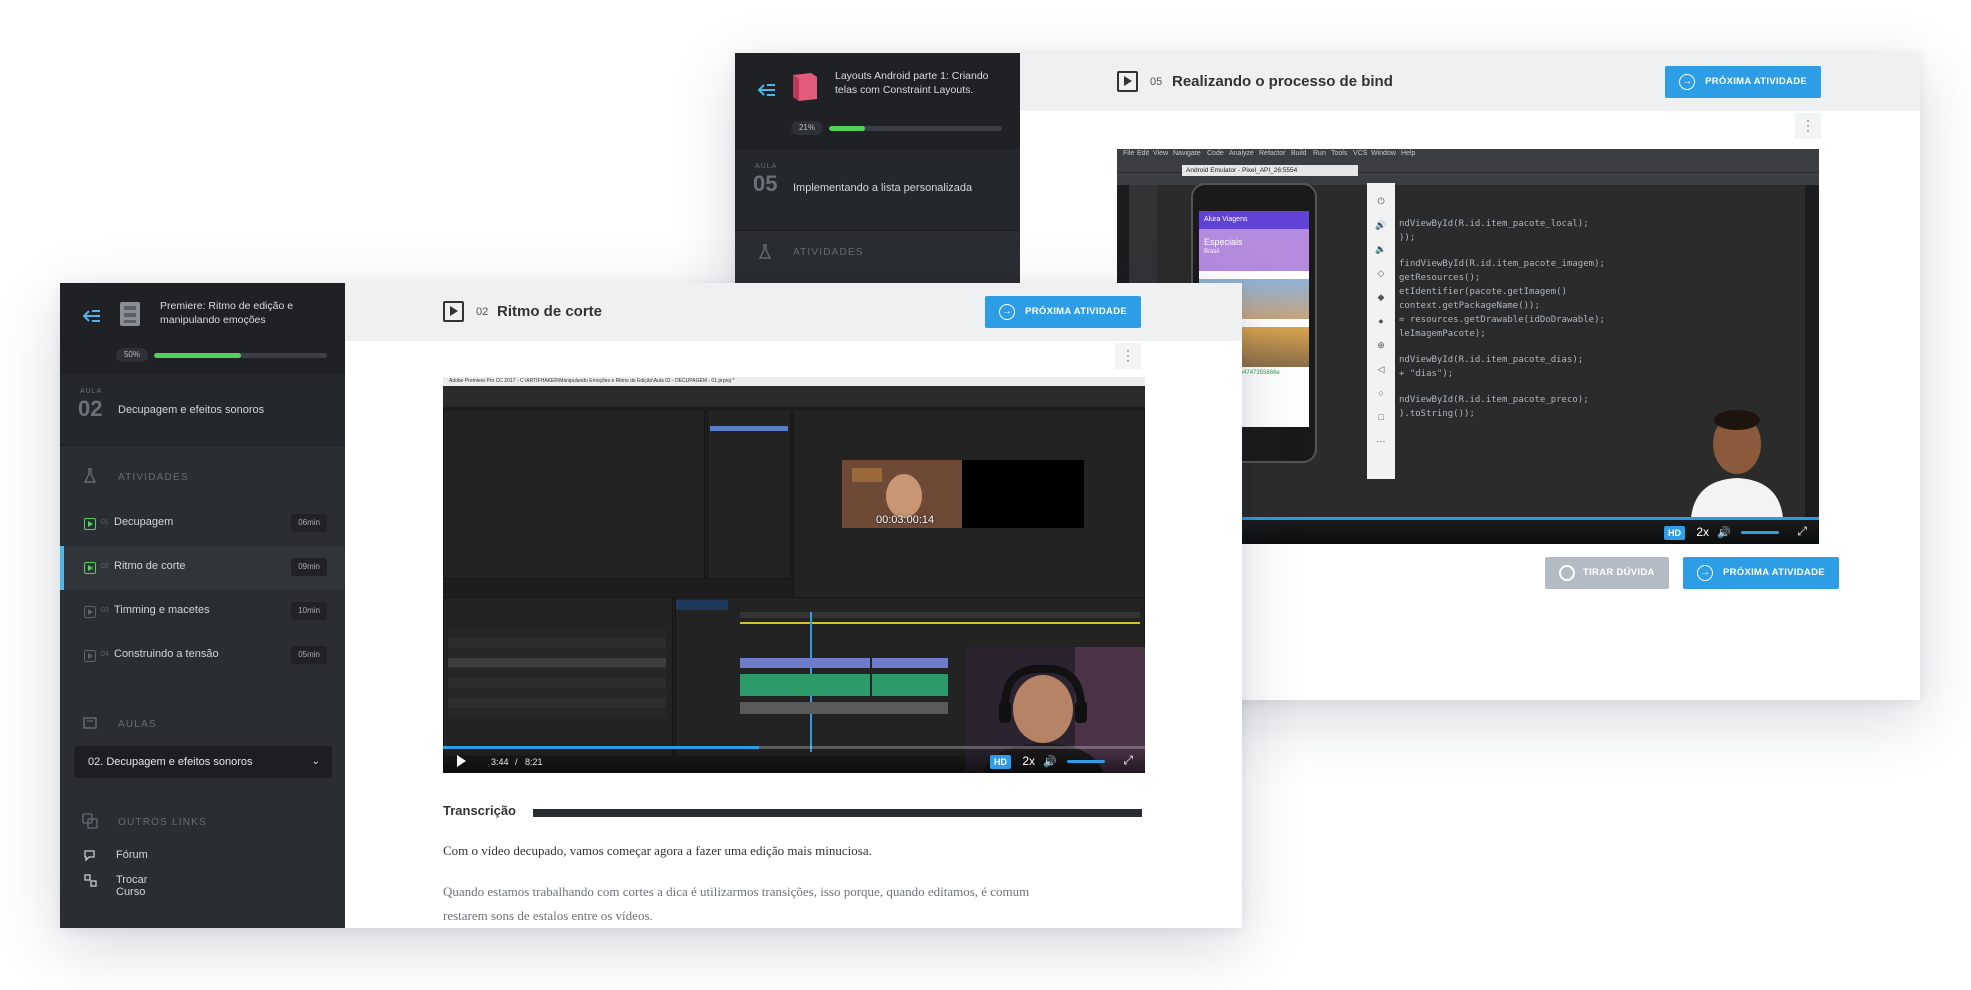 The image size is (1971, 990). What do you see at coordinates (765, 183) in the screenshot?
I see `aula-number: 05` at bounding box center [765, 183].